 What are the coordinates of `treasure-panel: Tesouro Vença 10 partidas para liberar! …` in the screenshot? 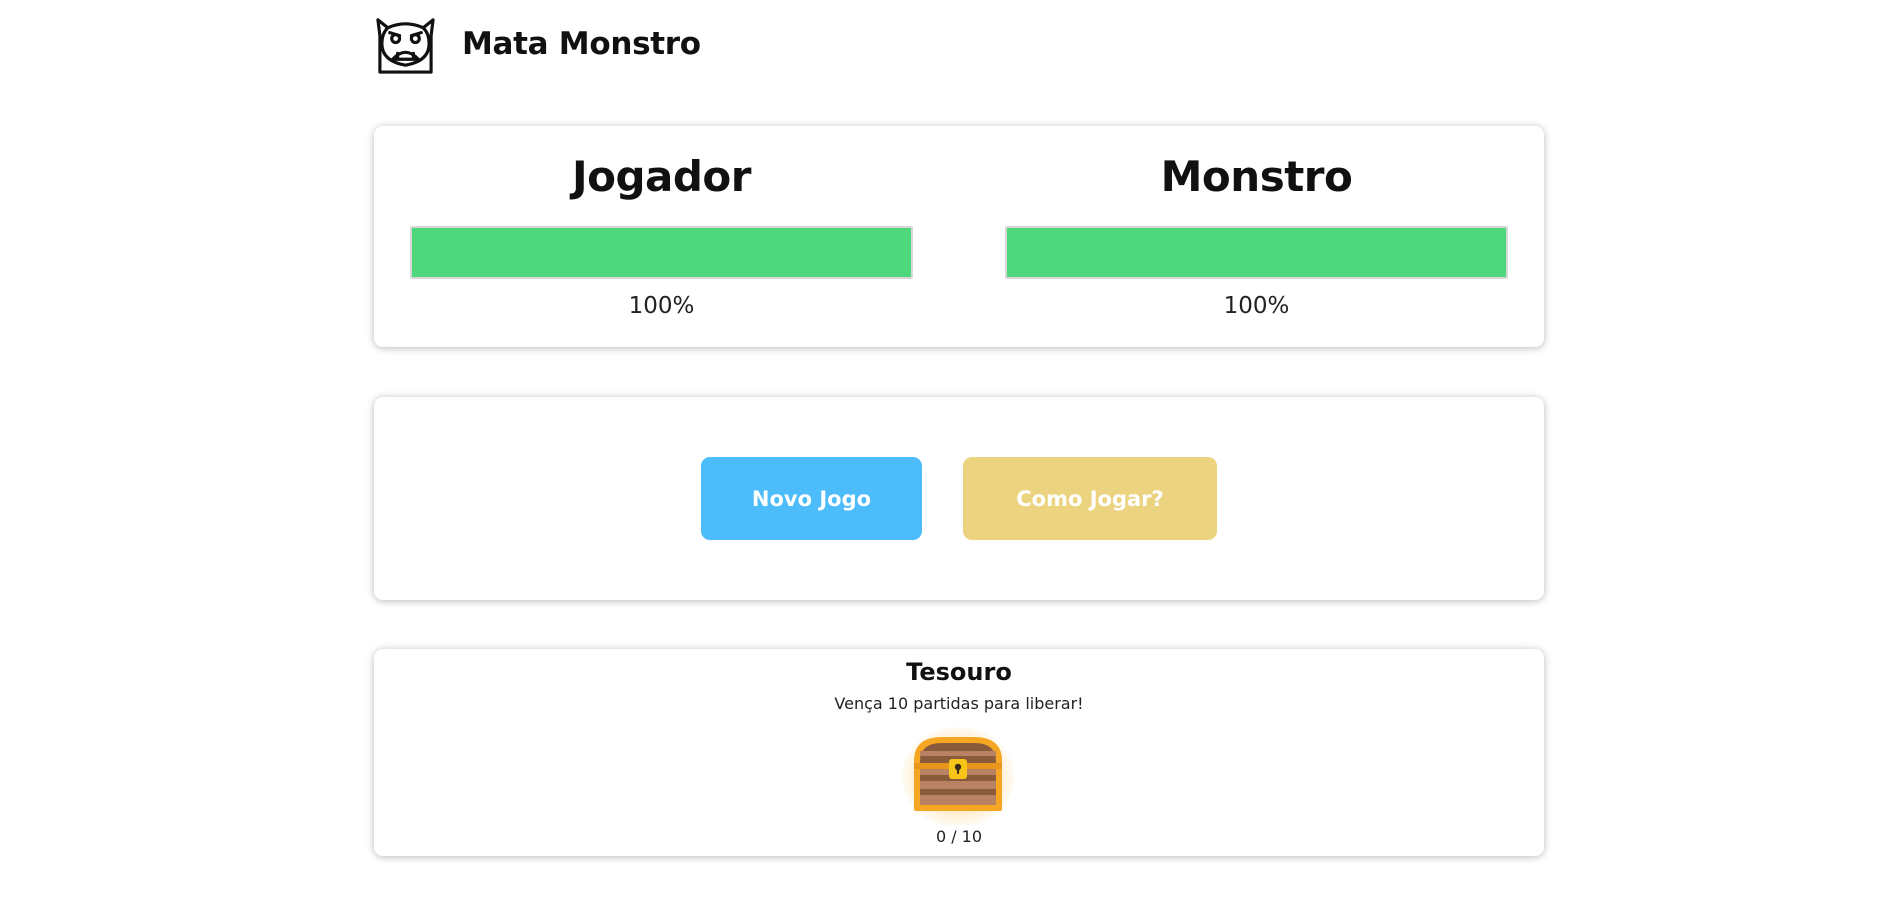 It's located at (959, 752).